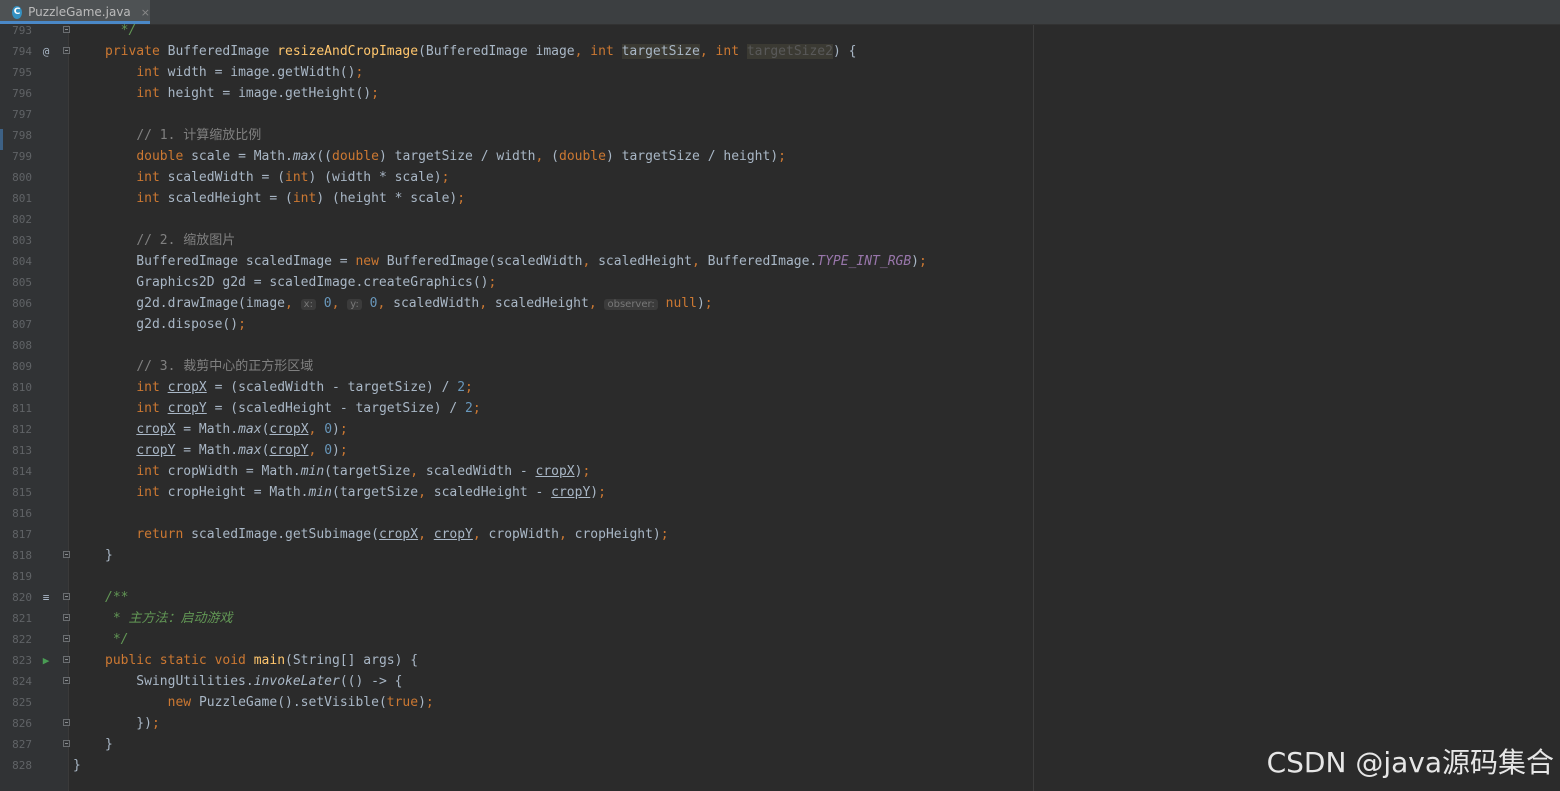  I want to click on code-token: min, so click(320, 492).